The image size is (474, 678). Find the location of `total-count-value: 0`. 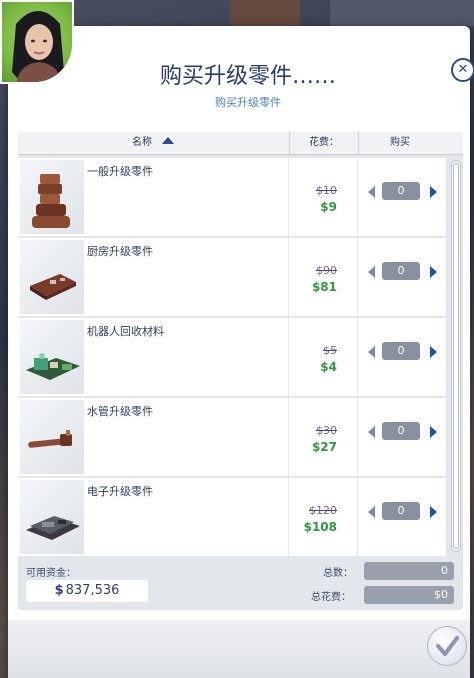

total-count-value: 0 is located at coordinates (409, 571).